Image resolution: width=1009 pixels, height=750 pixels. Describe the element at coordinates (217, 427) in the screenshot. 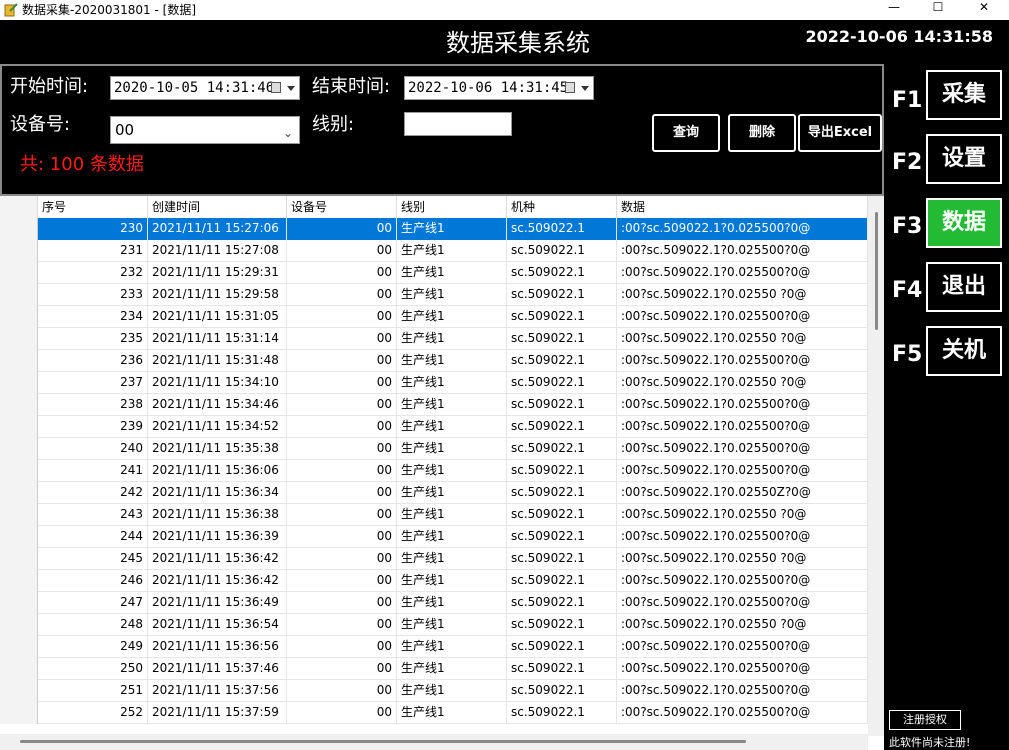

I see `cell-created: 2021/11/11 15:34:52` at that location.